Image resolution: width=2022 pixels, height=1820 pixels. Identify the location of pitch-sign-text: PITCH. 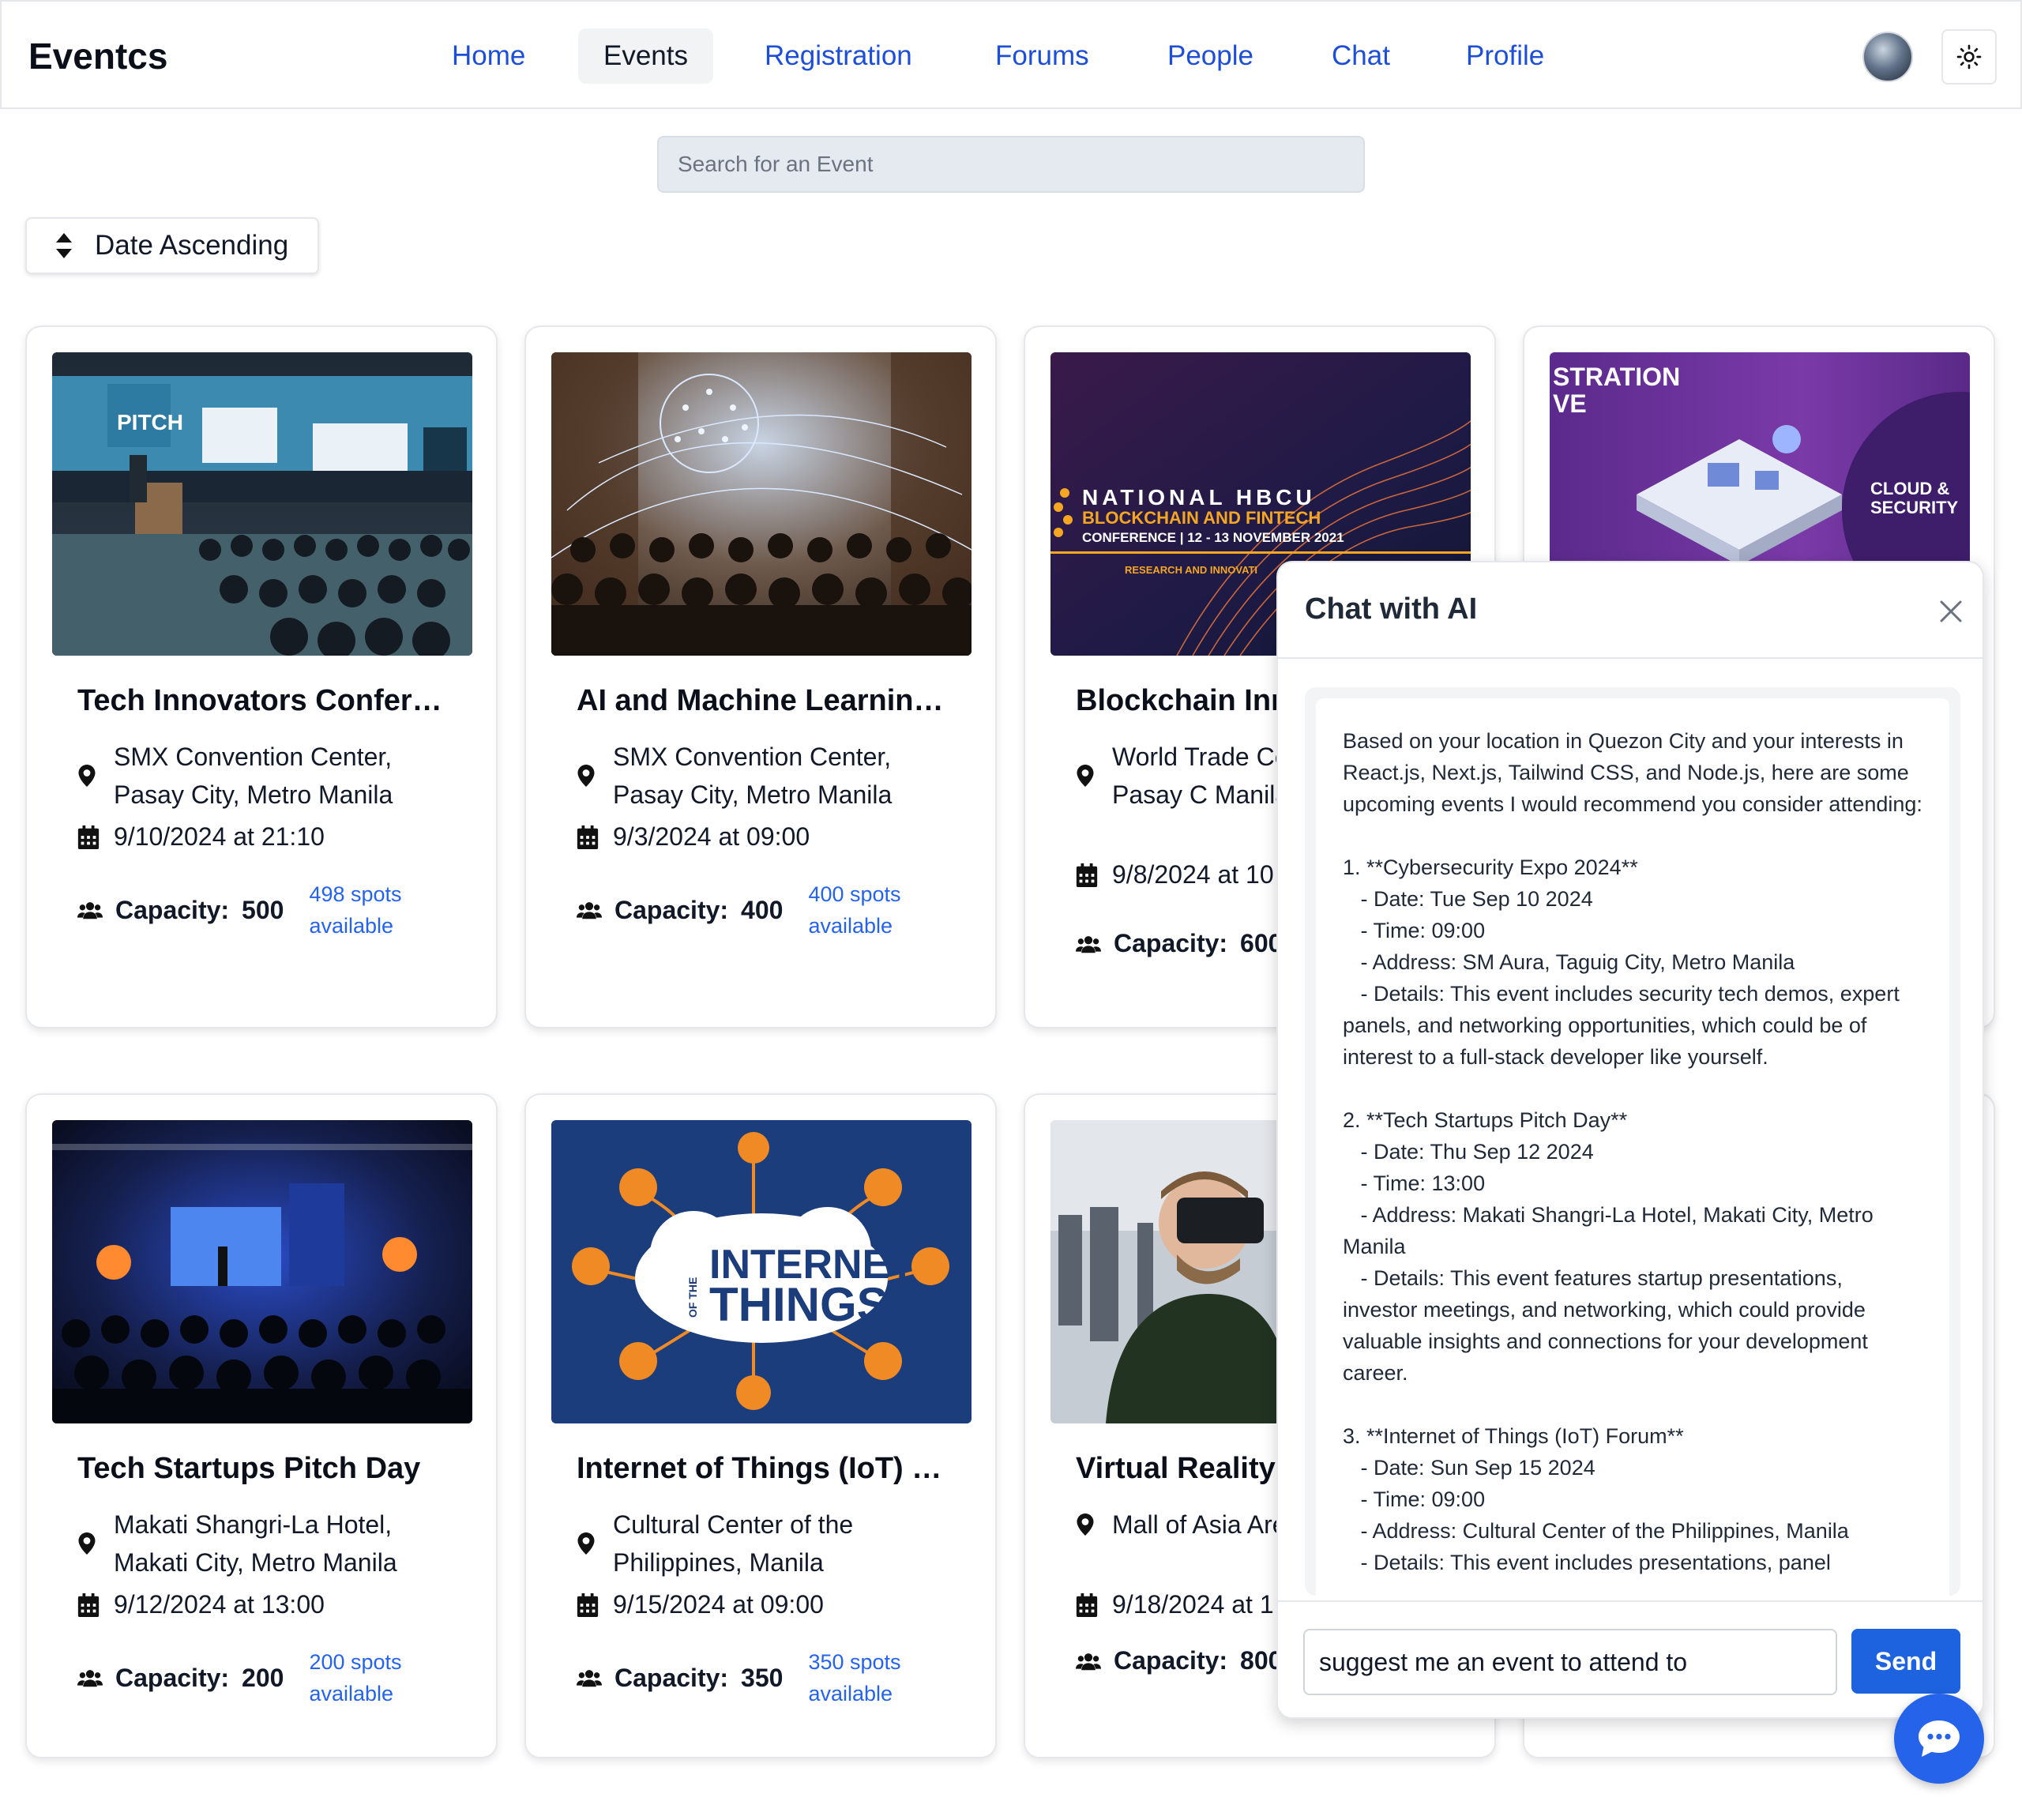
(150, 422).